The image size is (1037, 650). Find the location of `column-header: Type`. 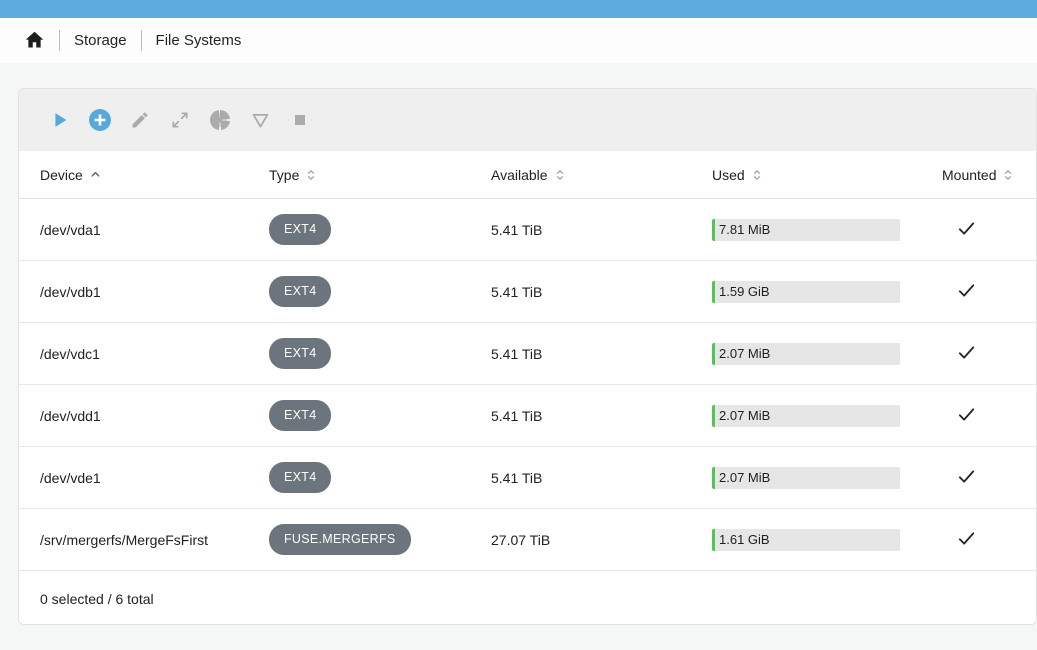

column-header: Type is located at coordinates (380, 175).